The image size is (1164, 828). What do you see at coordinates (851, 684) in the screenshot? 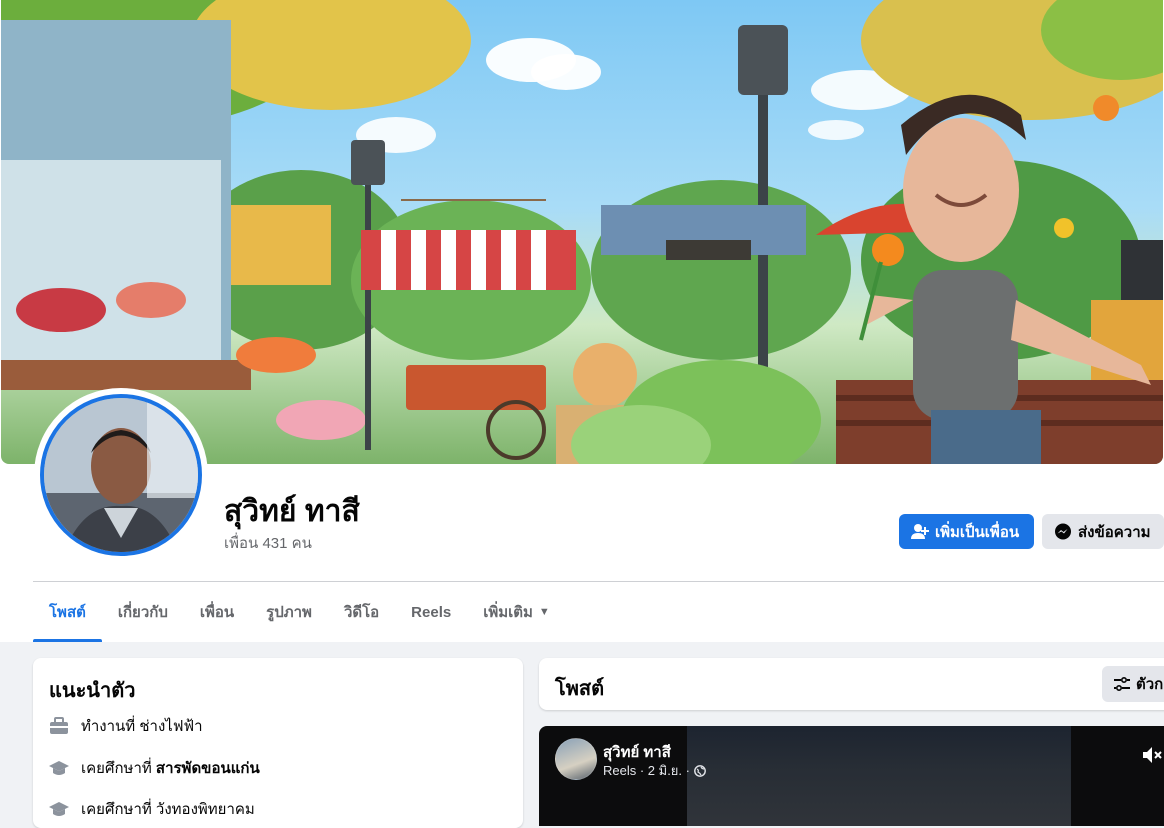
I see `posts-header-card: โพสต์ ตัวก` at bounding box center [851, 684].